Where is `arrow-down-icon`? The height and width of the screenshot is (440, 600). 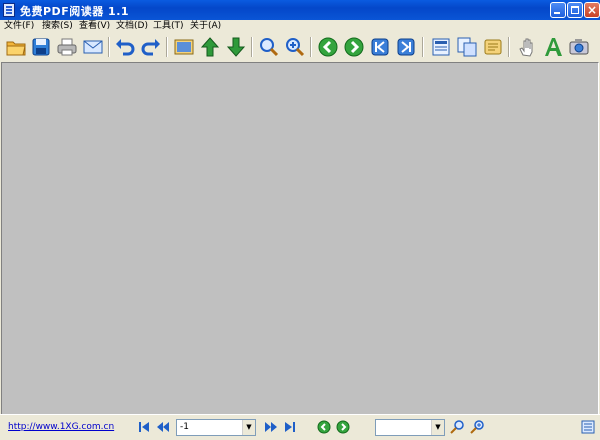 arrow-down-icon is located at coordinates (236, 47).